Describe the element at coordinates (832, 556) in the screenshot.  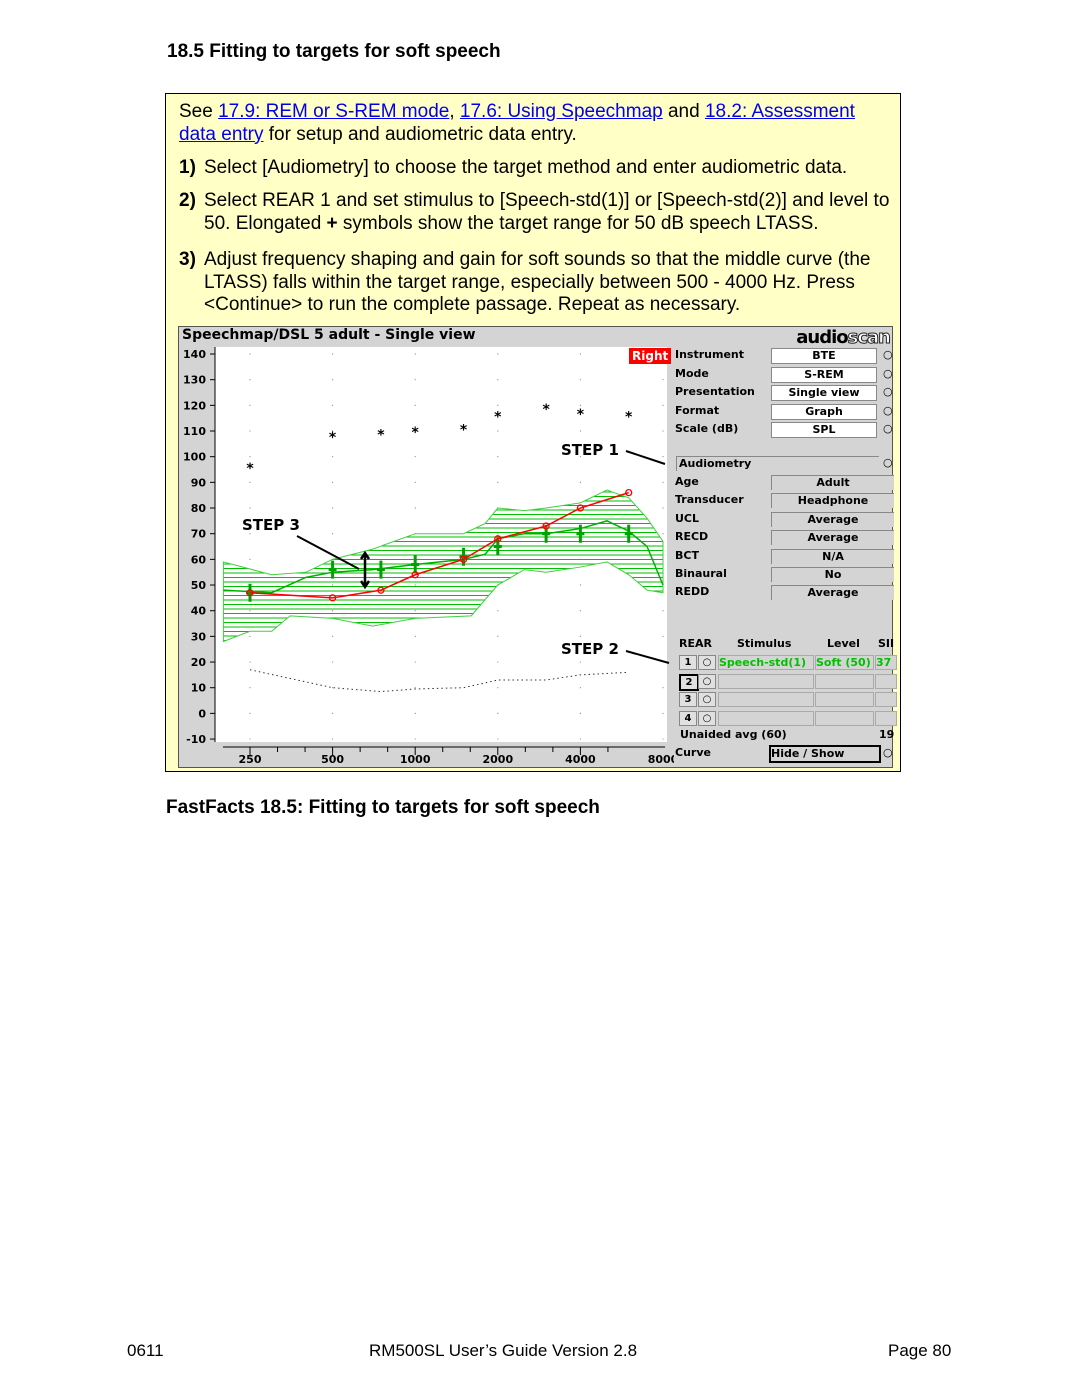
I see `audiometry-value: N/A` at that location.